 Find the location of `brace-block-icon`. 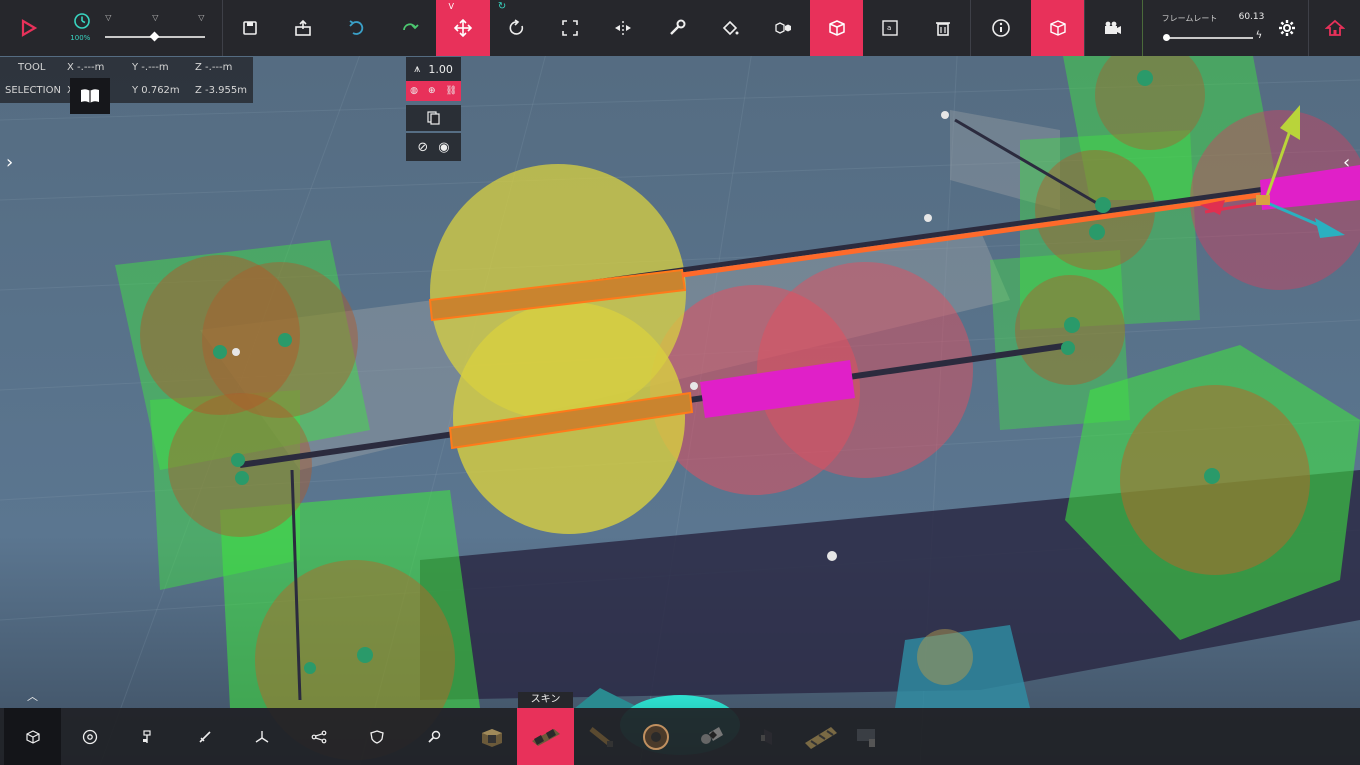

brace-block-icon is located at coordinates (600, 736).